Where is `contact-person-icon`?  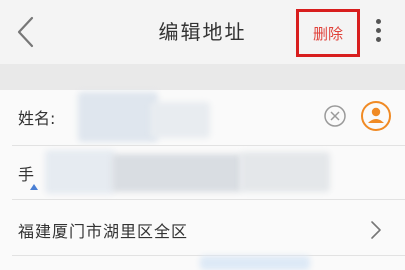 contact-person-icon is located at coordinates (376, 116).